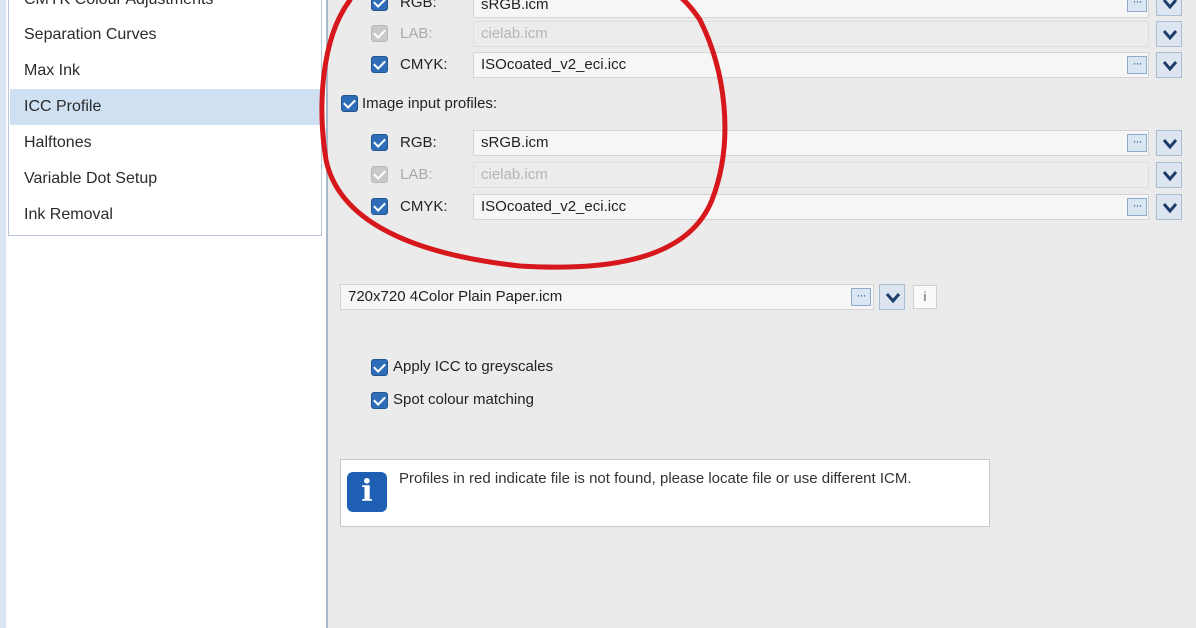 The image size is (1196, 628). I want to click on rgb-profile-label: RGB:, so click(418, 5).